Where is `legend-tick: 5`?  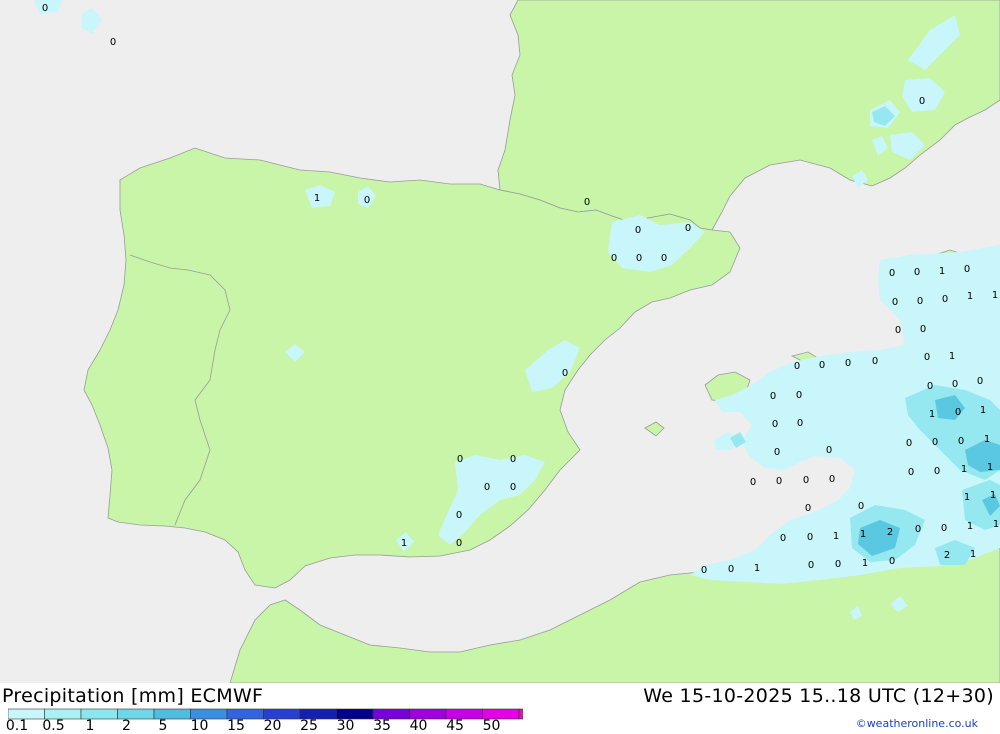 legend-tick: 5 is located at coordinates (163, 726).